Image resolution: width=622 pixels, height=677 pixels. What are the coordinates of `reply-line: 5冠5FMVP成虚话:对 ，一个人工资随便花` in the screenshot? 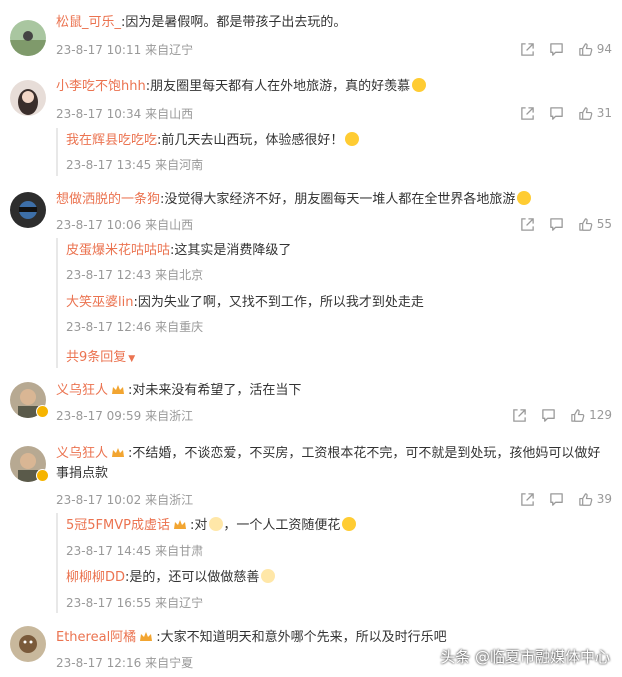 It's located at (211, 526).